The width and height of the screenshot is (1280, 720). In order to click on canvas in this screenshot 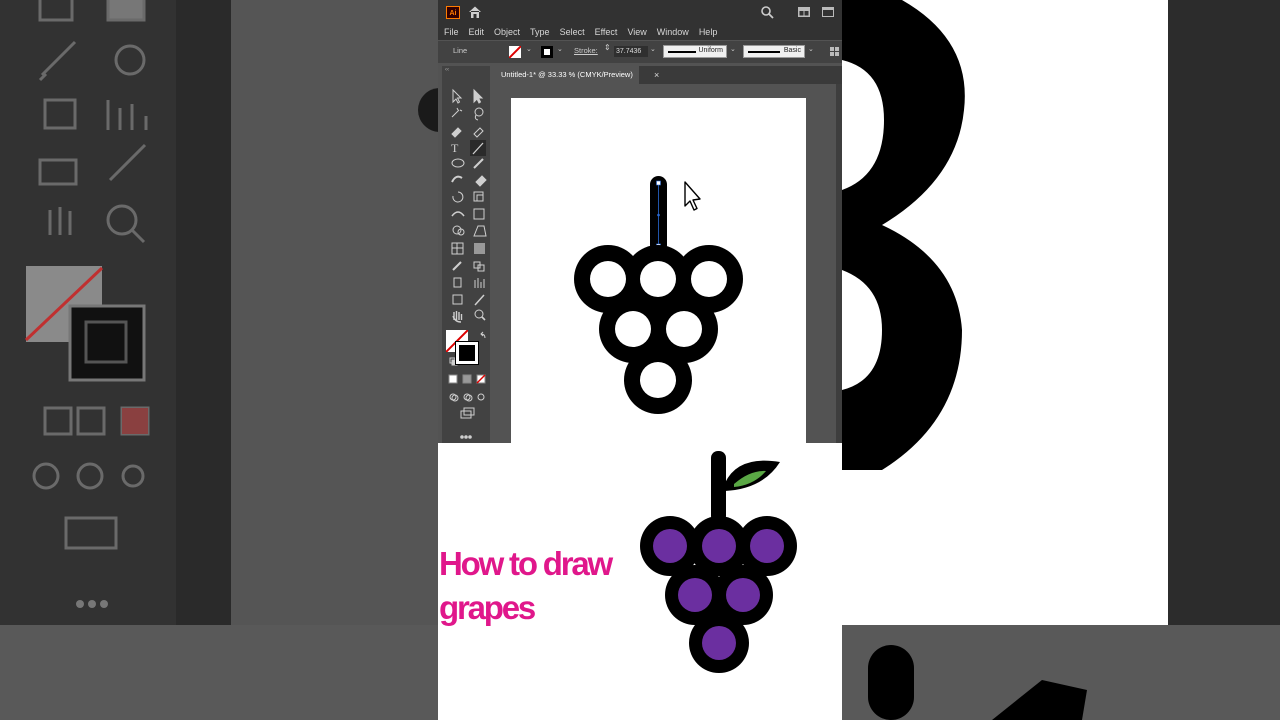, I will do `click(665, 263)`.